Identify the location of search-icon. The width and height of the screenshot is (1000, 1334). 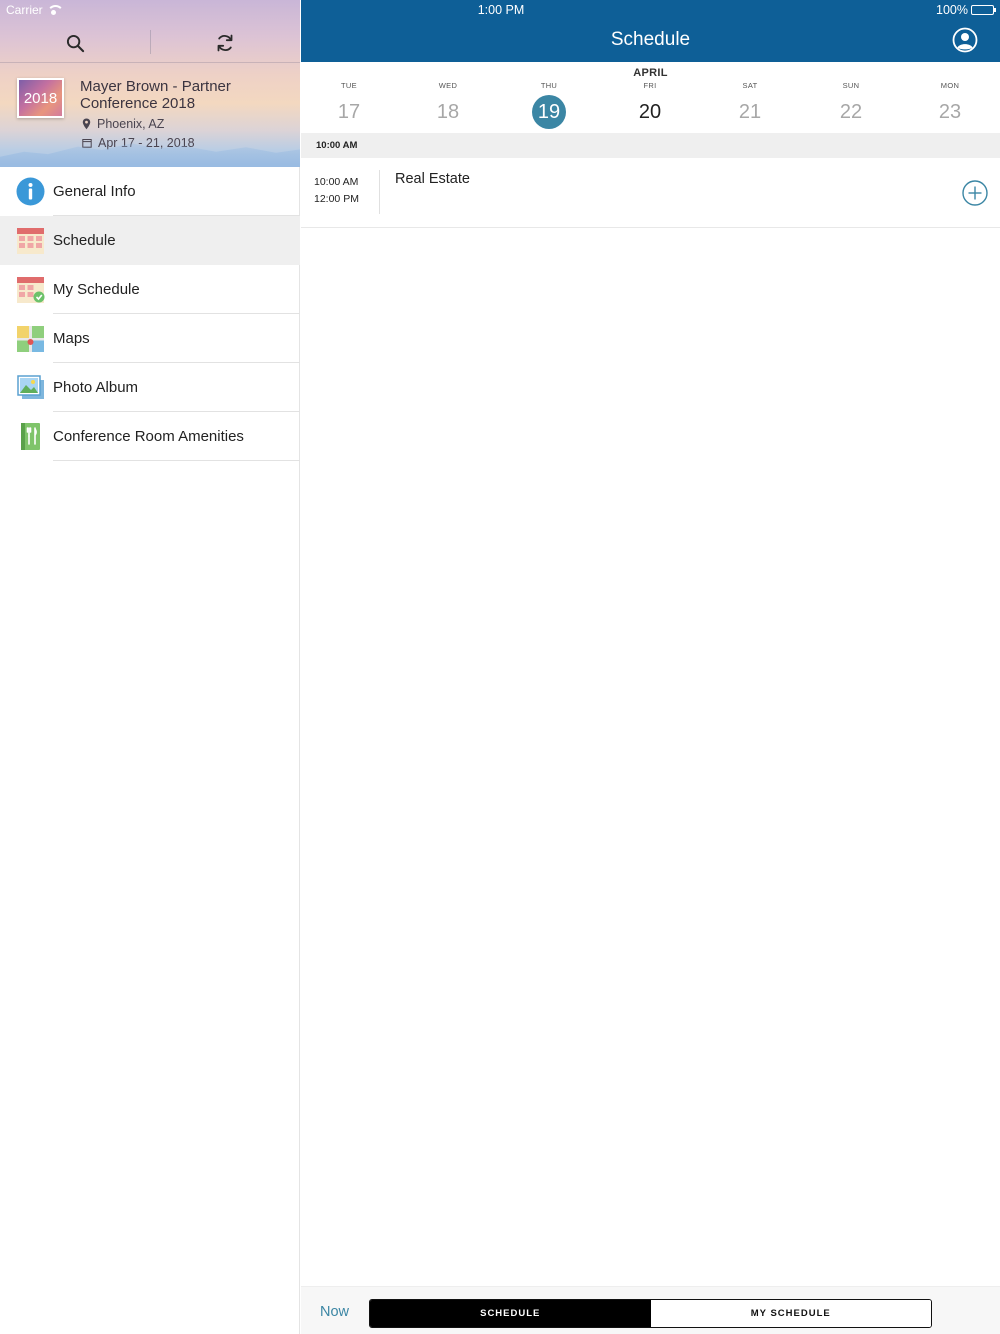
(75, 43).